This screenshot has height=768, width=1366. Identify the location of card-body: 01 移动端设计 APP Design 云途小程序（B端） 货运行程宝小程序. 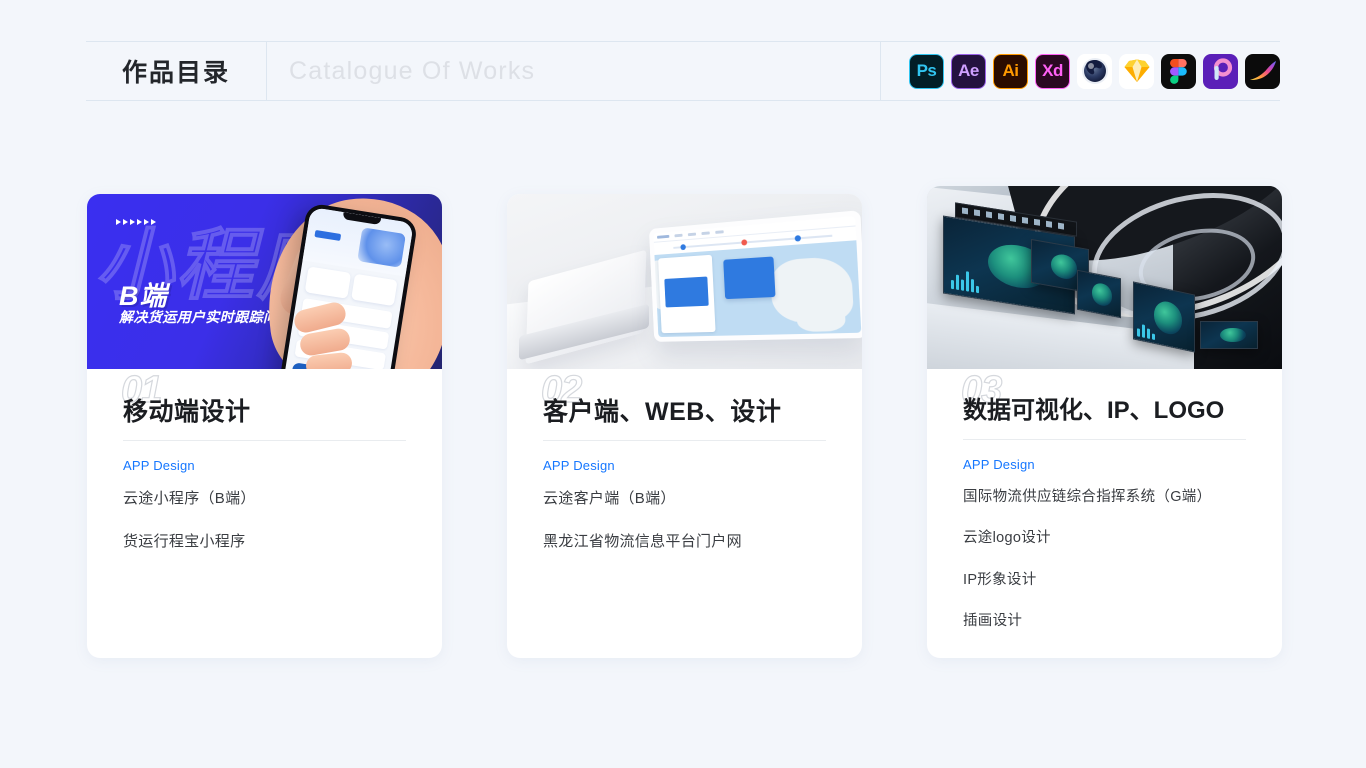
(264, 461).